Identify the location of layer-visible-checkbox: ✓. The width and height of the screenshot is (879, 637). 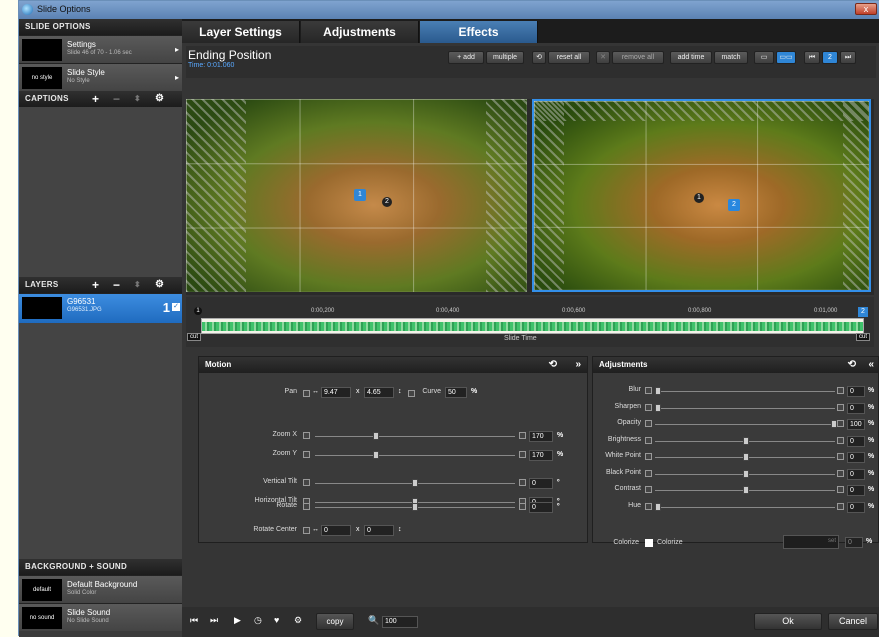
(176, 307).